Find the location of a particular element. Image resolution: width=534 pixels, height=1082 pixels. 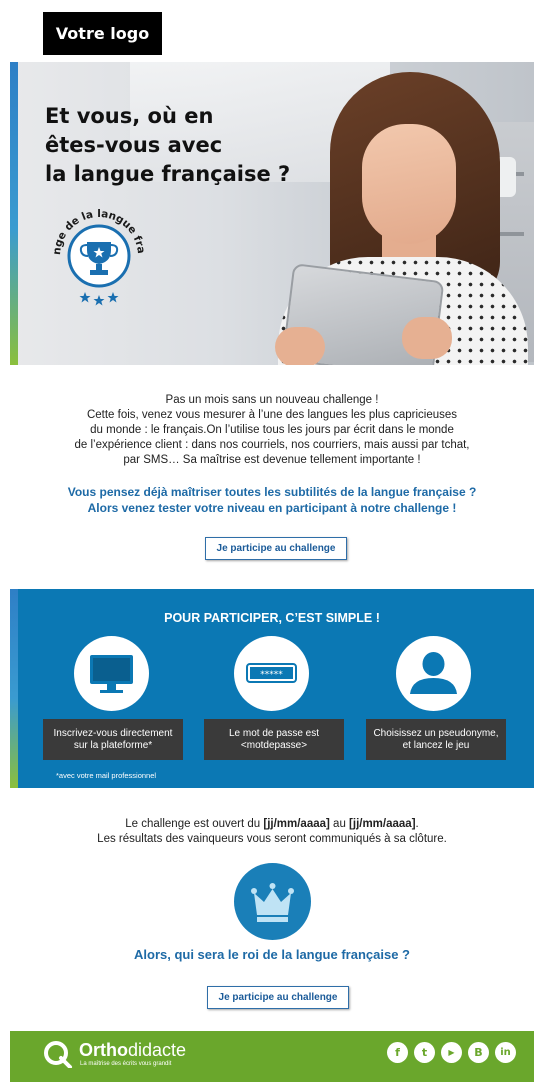

user-icon is located at coordinates (433, 673).